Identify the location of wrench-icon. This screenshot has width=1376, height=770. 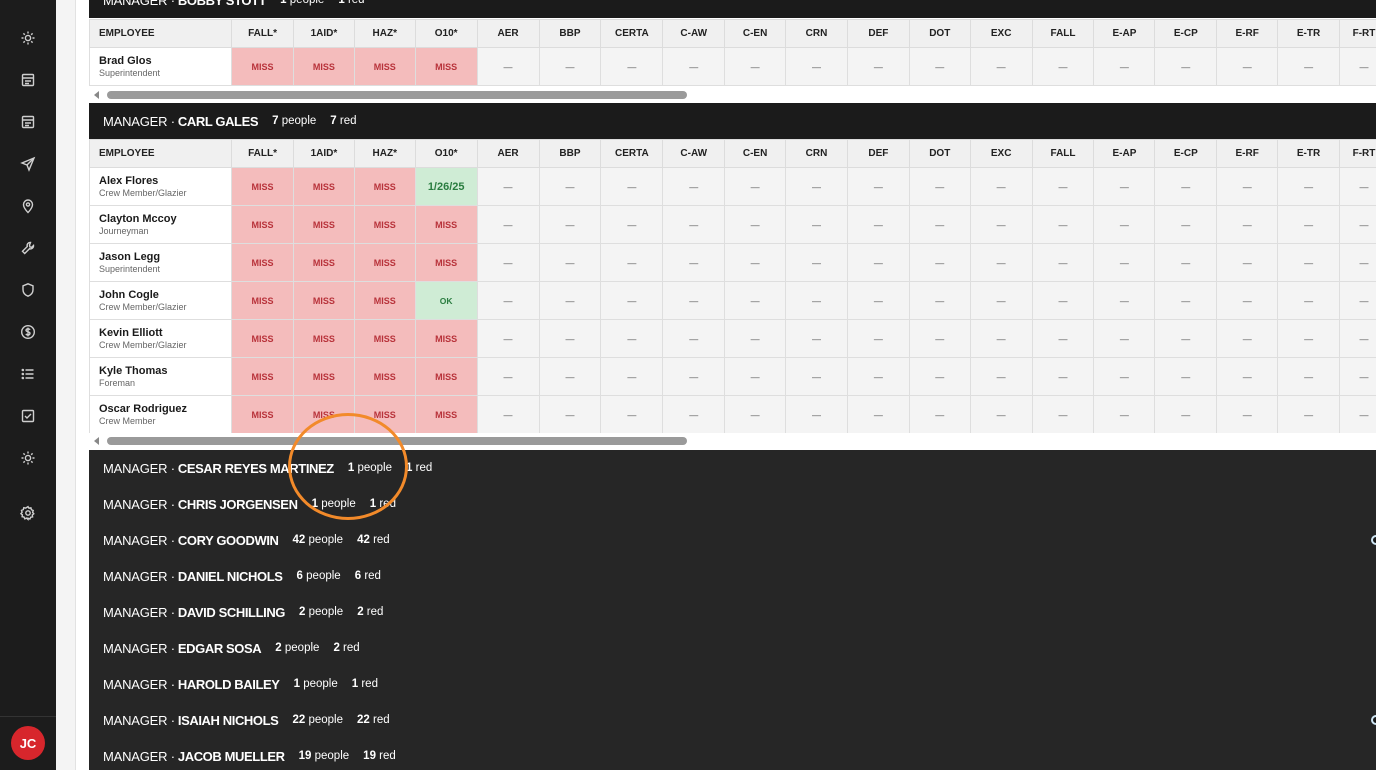
(28, 248).